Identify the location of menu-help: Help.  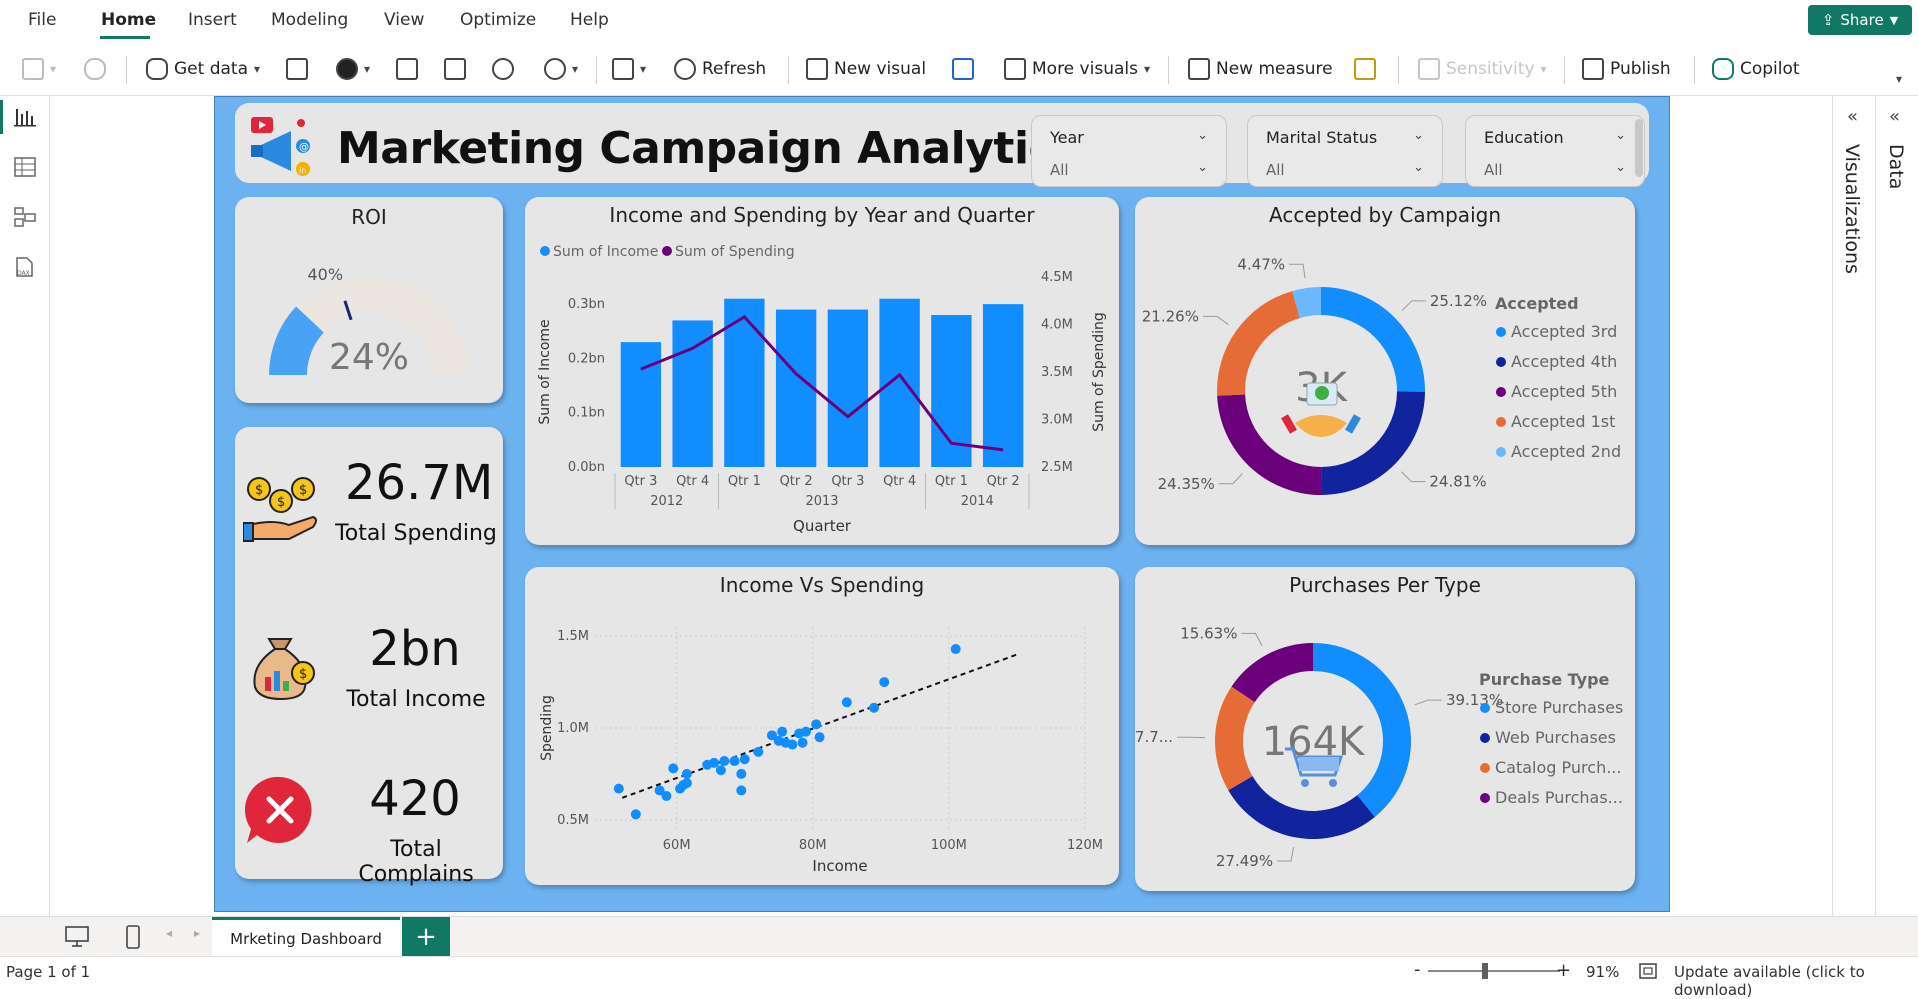
(589, 20).